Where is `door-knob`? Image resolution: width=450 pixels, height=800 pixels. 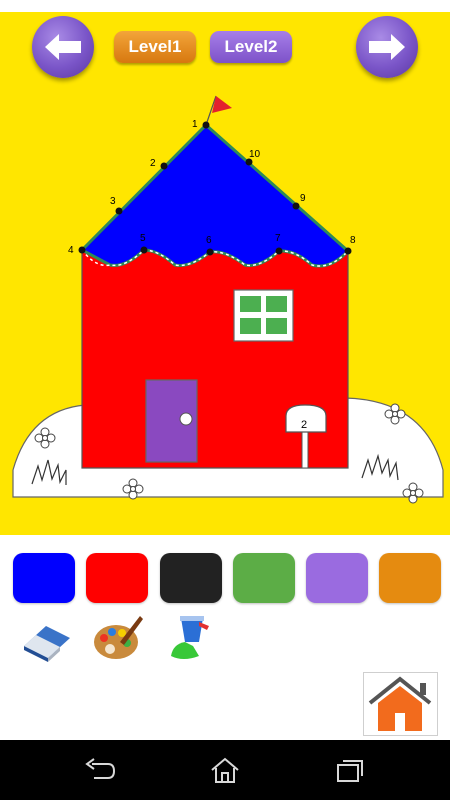 door-knob is located at coordinates (186, 419).